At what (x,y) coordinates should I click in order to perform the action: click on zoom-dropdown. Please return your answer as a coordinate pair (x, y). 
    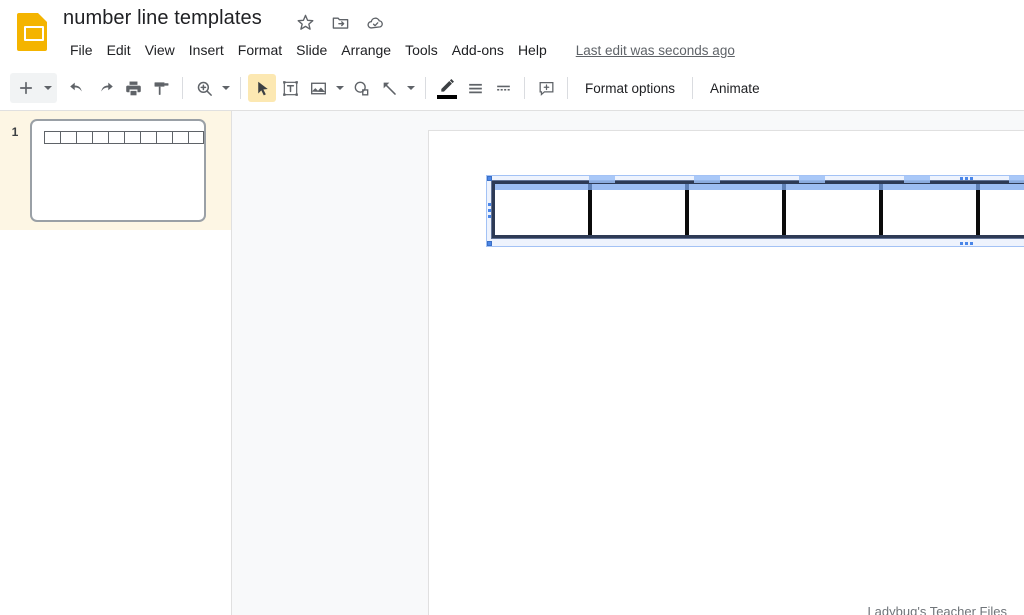
    Looking at the image, I should click on (225, 88).